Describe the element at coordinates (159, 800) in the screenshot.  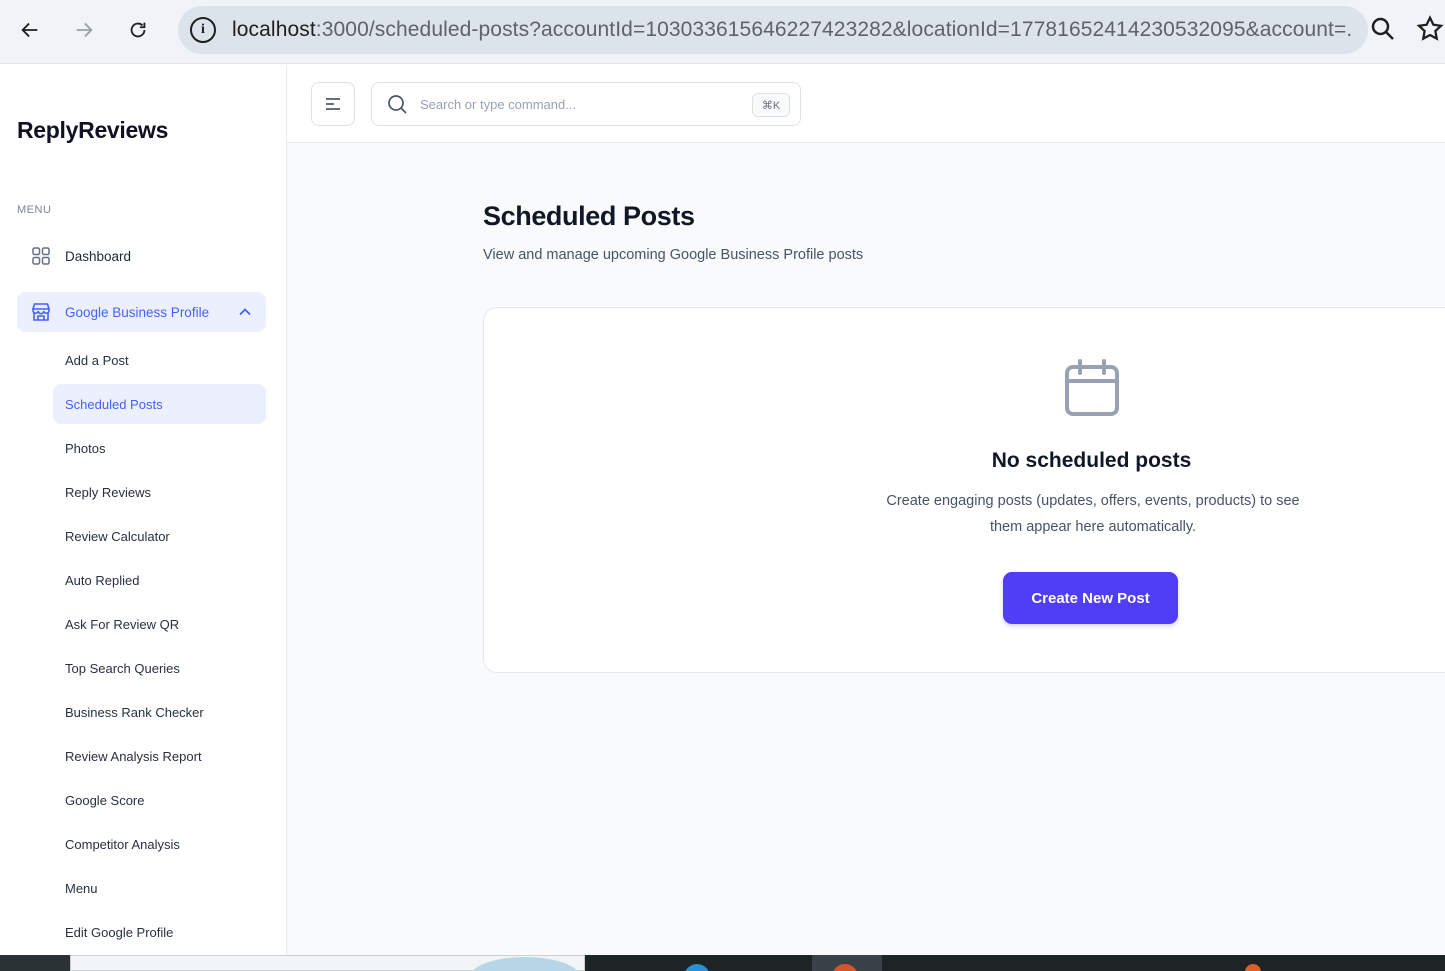
I see `sidebar-subitem-google-score: Google Score` at that location.